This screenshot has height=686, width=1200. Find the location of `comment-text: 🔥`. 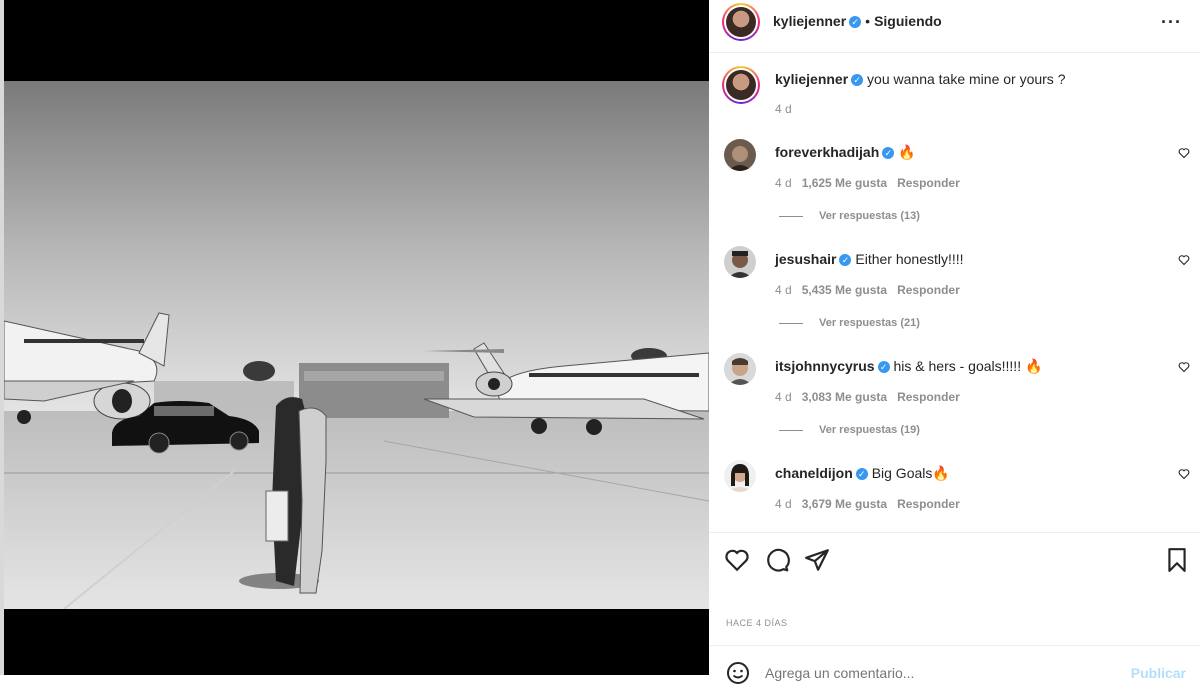

comment-text: 🔥 is located at coordinates (907, 152).